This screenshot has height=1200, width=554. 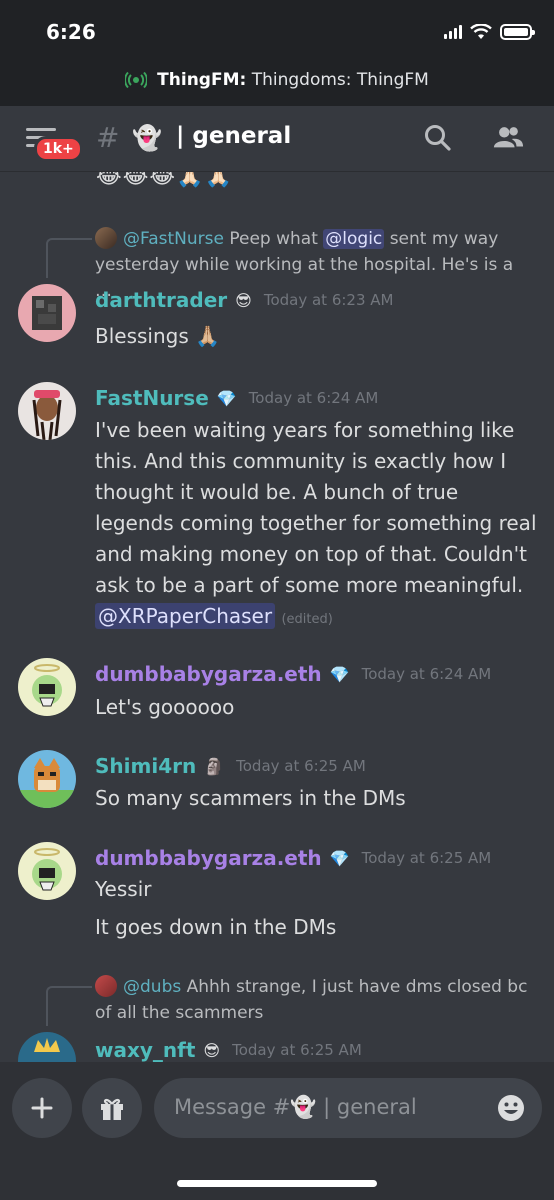 I want to click on user-mention: @XRPaperChaser, so click(x=185, y=616).